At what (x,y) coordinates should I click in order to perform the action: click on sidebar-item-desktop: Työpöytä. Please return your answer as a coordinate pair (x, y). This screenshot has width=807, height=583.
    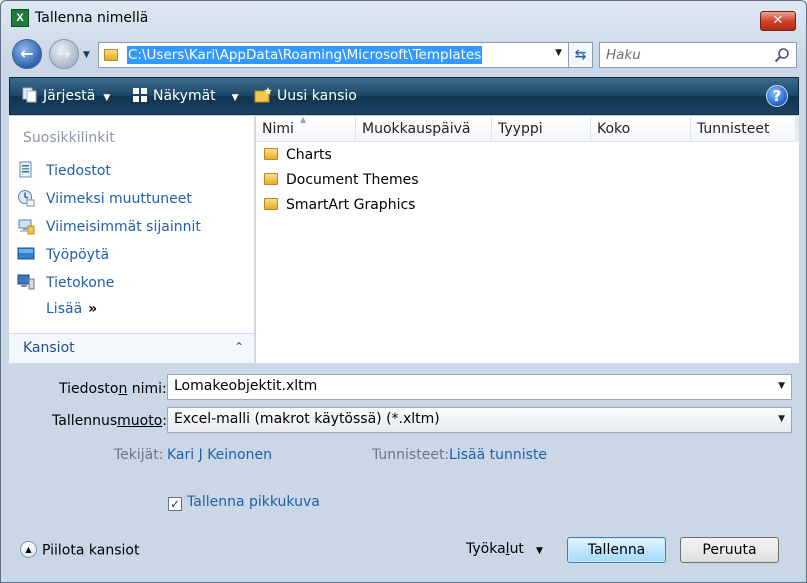
    Looking at the image, I should click on (63, 255).